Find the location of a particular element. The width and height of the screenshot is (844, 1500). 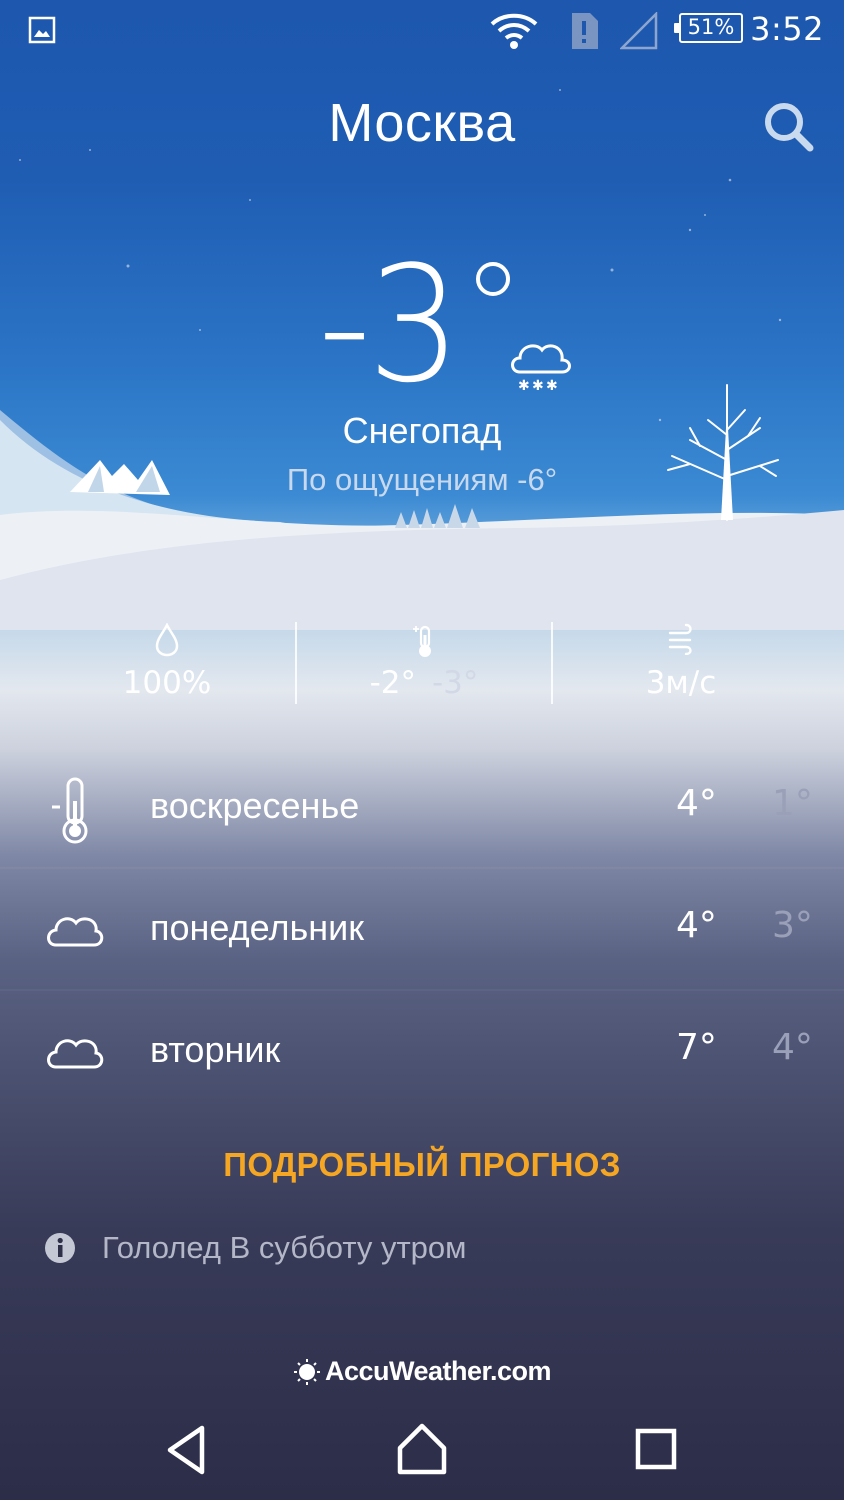

brand-text: AccuWeather.com is located at coordinates (438, 1371).